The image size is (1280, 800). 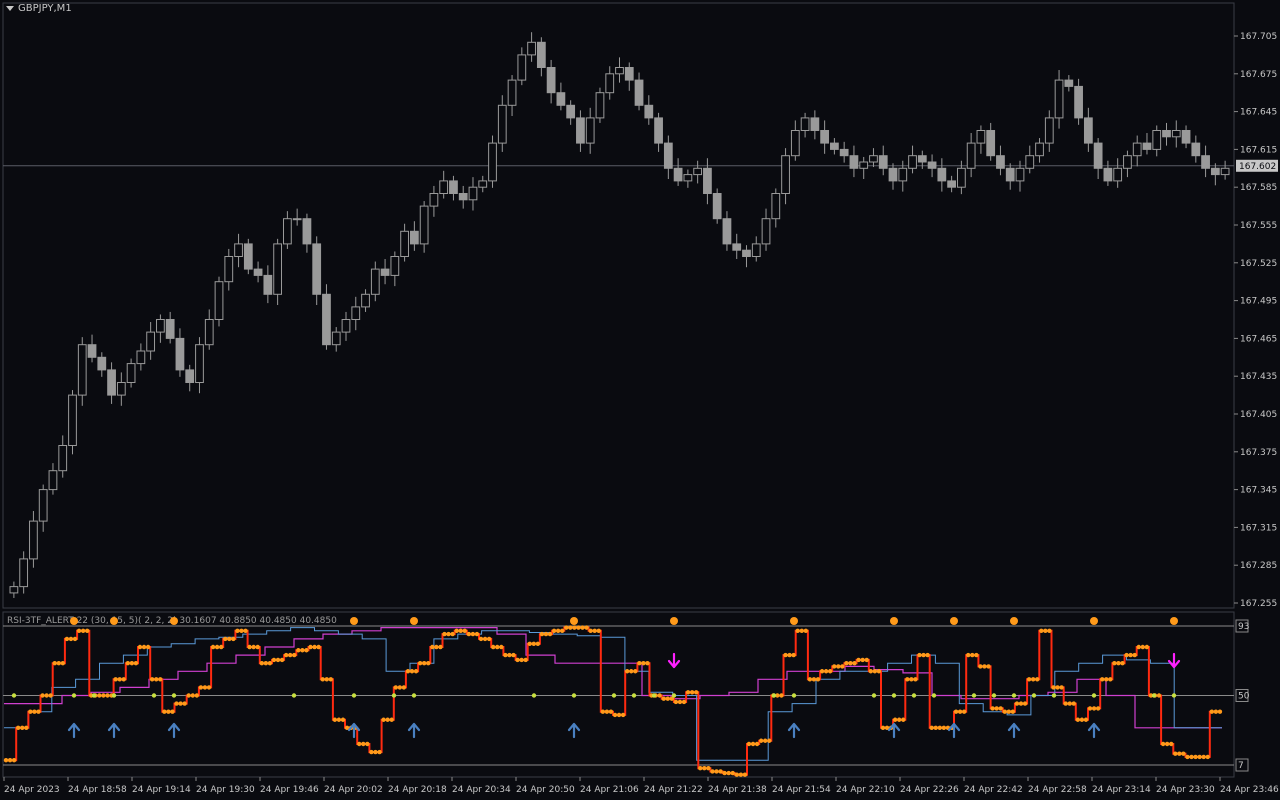 I want to click on price-axis-label: 167.435, so click(x=1258, y=377).